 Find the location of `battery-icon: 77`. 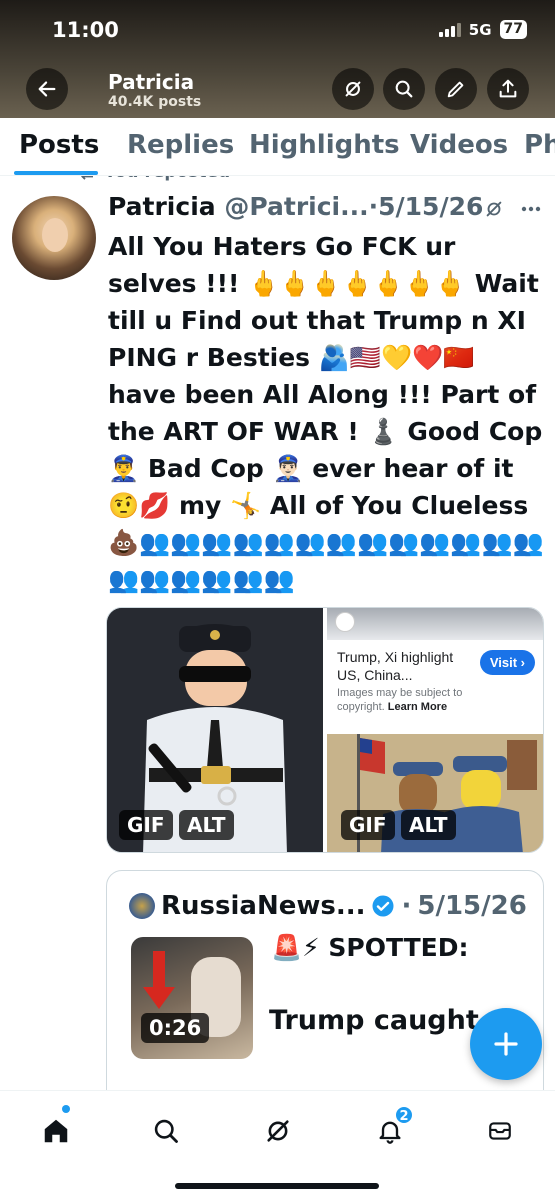

battery-icon: 77 is located at coordinates (513, 29).